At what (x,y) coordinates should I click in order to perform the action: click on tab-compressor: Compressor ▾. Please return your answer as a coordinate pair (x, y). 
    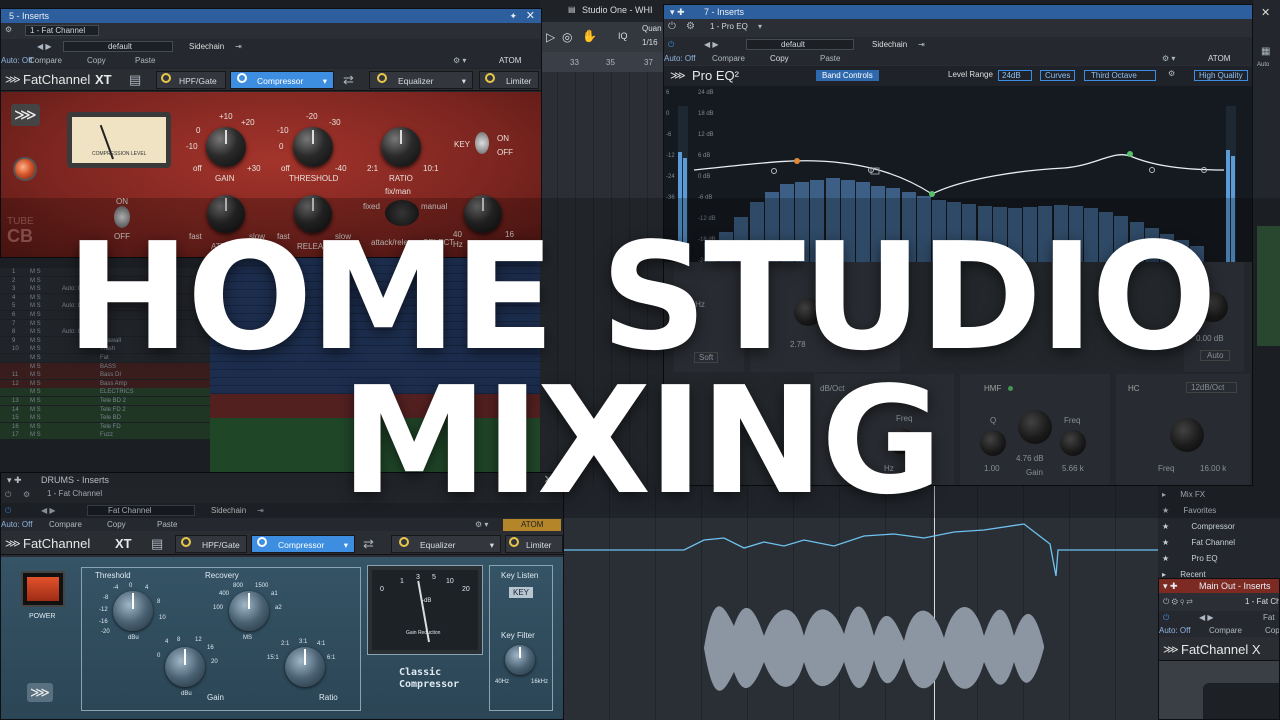
    Looking at the image, I should click on (303, 544).